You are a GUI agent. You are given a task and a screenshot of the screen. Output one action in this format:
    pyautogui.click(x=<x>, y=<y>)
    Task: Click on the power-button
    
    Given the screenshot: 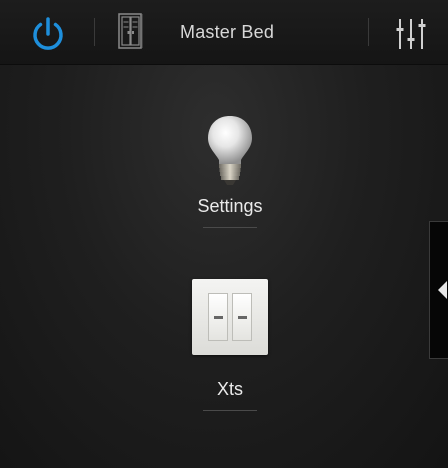 What is the action you would take?
    pyautogui.click(x=48, y=34)
    